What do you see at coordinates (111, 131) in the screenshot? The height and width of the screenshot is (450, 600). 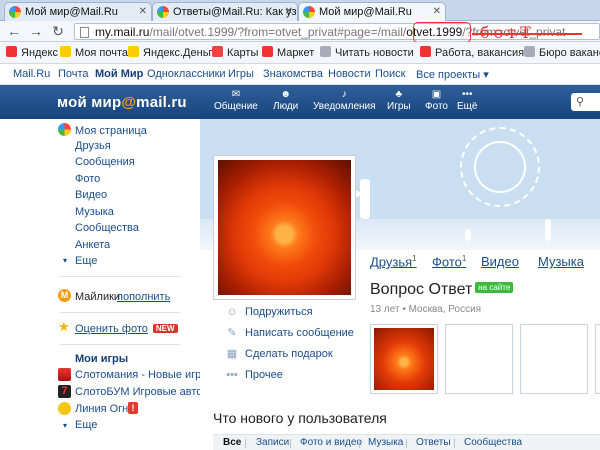 I see `sidebar-link-my-page: Моя страница` at bounding box center [111, 131].